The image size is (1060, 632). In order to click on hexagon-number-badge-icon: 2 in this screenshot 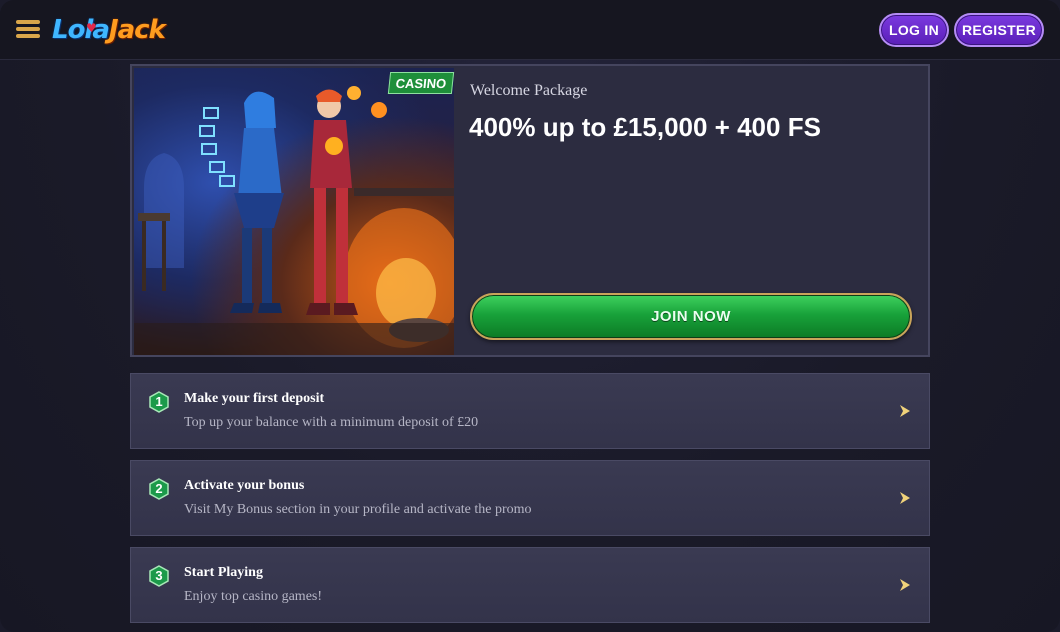, I will do `click(159, 489)`.